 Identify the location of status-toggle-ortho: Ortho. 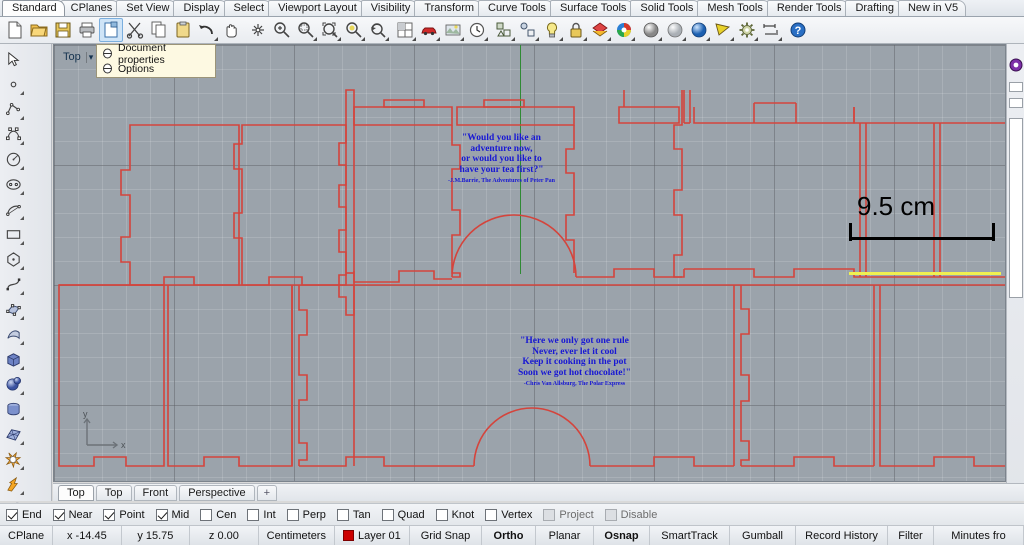
(509, 535).